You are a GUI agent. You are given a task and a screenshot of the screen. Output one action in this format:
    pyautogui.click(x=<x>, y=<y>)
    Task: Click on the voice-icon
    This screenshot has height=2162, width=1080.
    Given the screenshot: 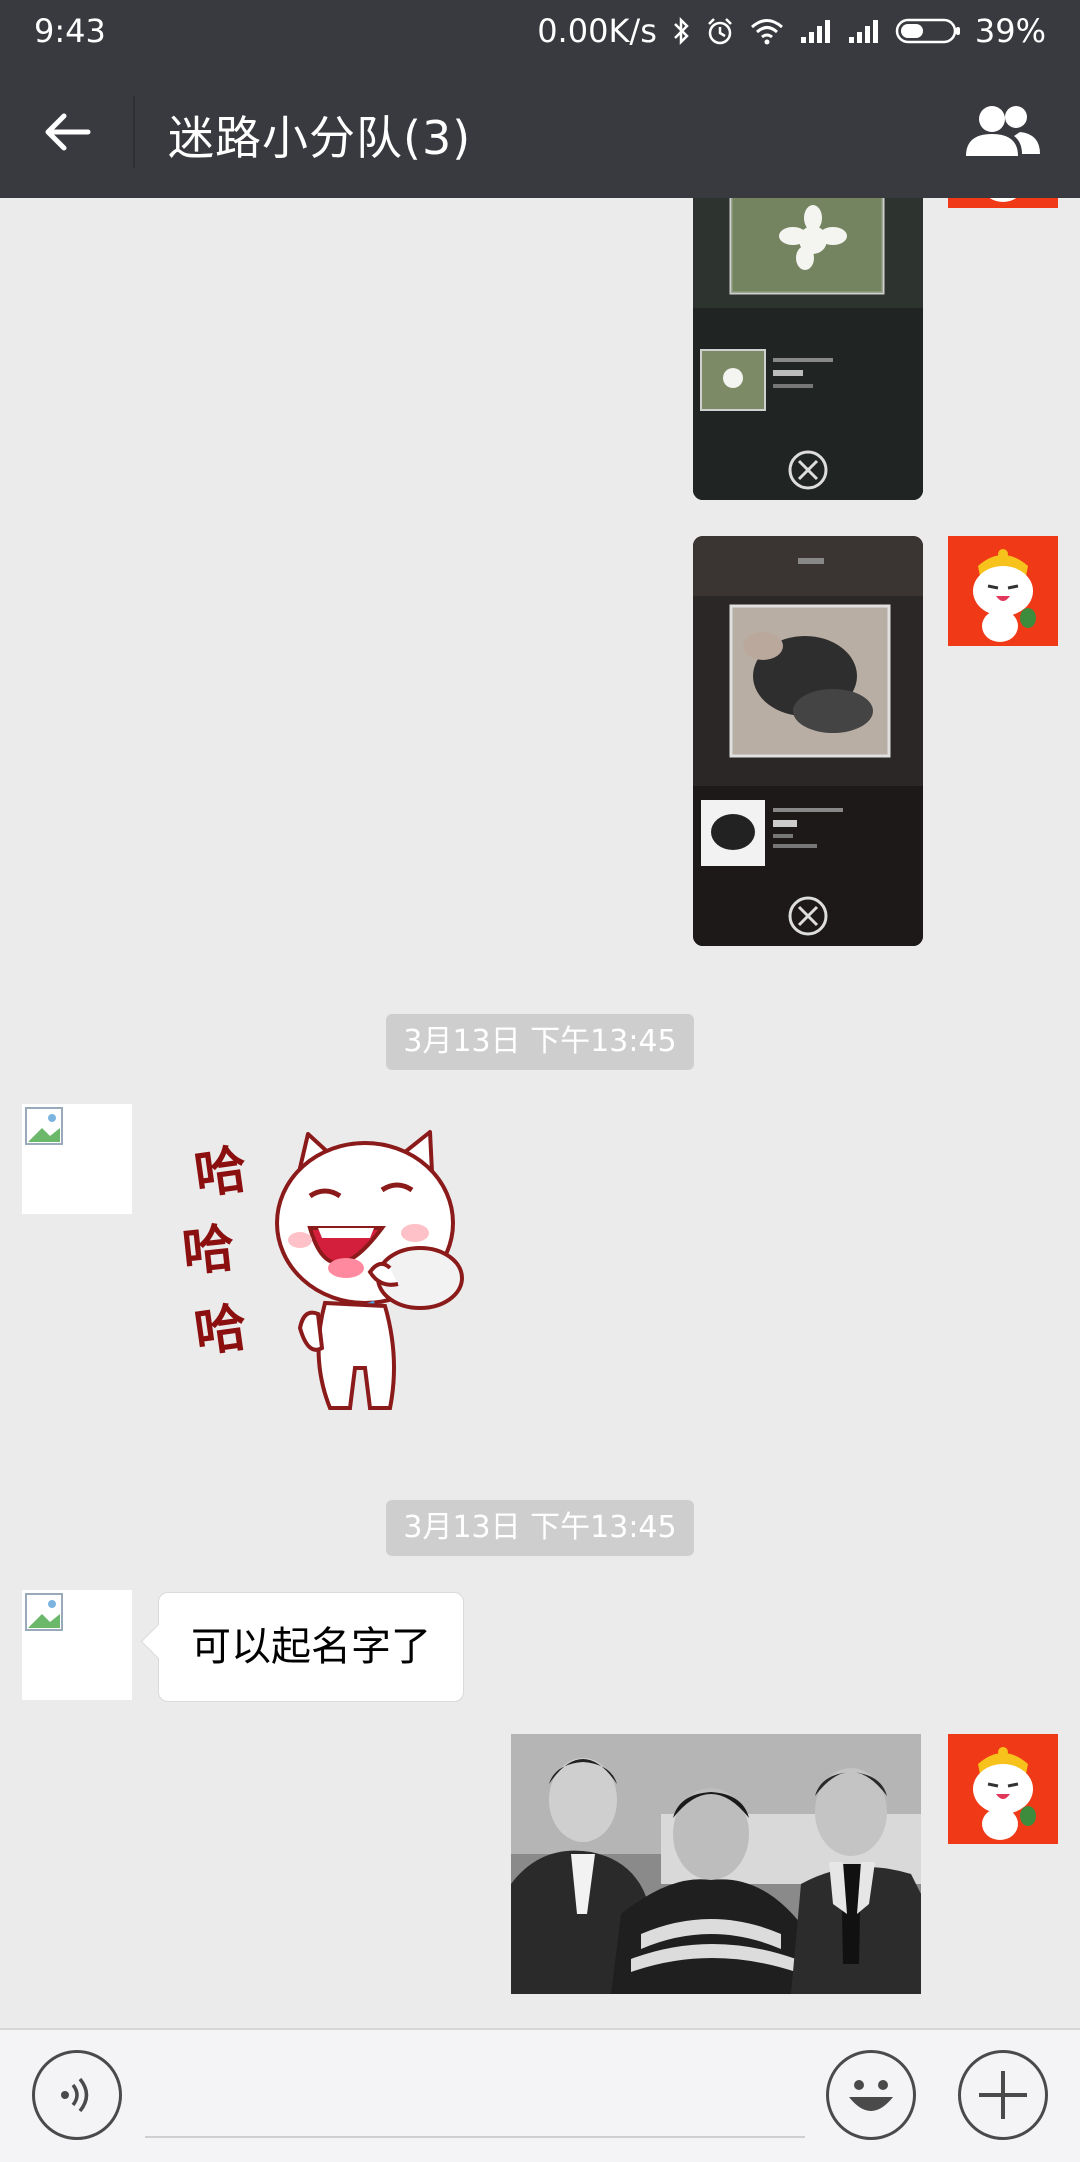 What is the action you would take?
    pyautogui.click(x=75, y=2095)
    